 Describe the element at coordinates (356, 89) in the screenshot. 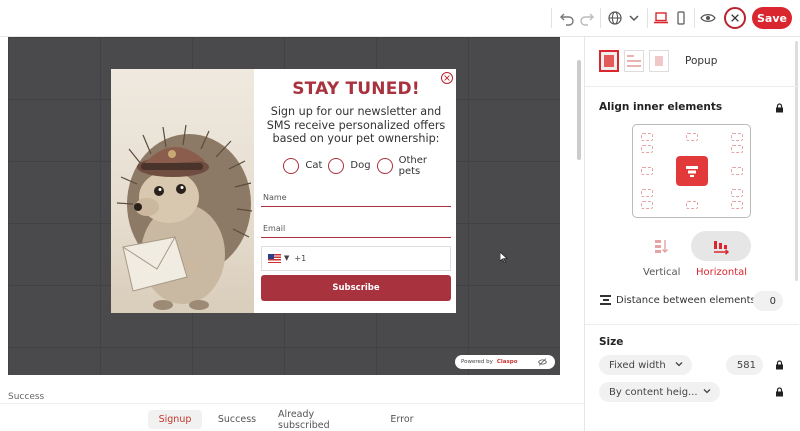

I see `popup-title: STAY TUNED!` at that location.